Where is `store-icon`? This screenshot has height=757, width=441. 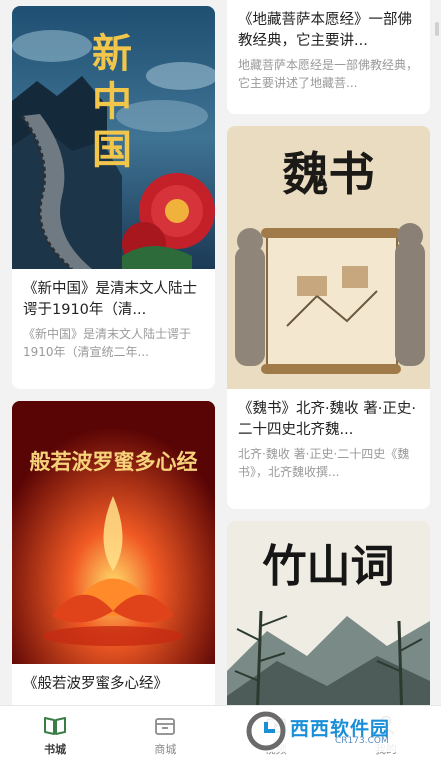
store-icon is located at coordinates (165, 726).